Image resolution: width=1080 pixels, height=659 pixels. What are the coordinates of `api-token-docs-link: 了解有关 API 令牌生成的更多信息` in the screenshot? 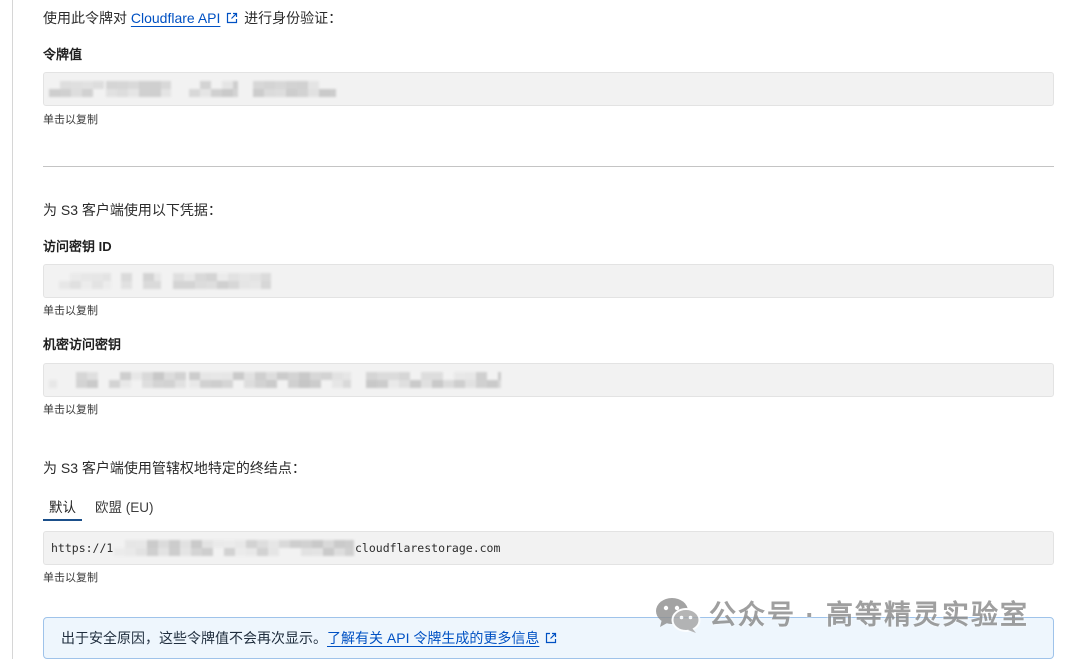 It's located at (433, 638).